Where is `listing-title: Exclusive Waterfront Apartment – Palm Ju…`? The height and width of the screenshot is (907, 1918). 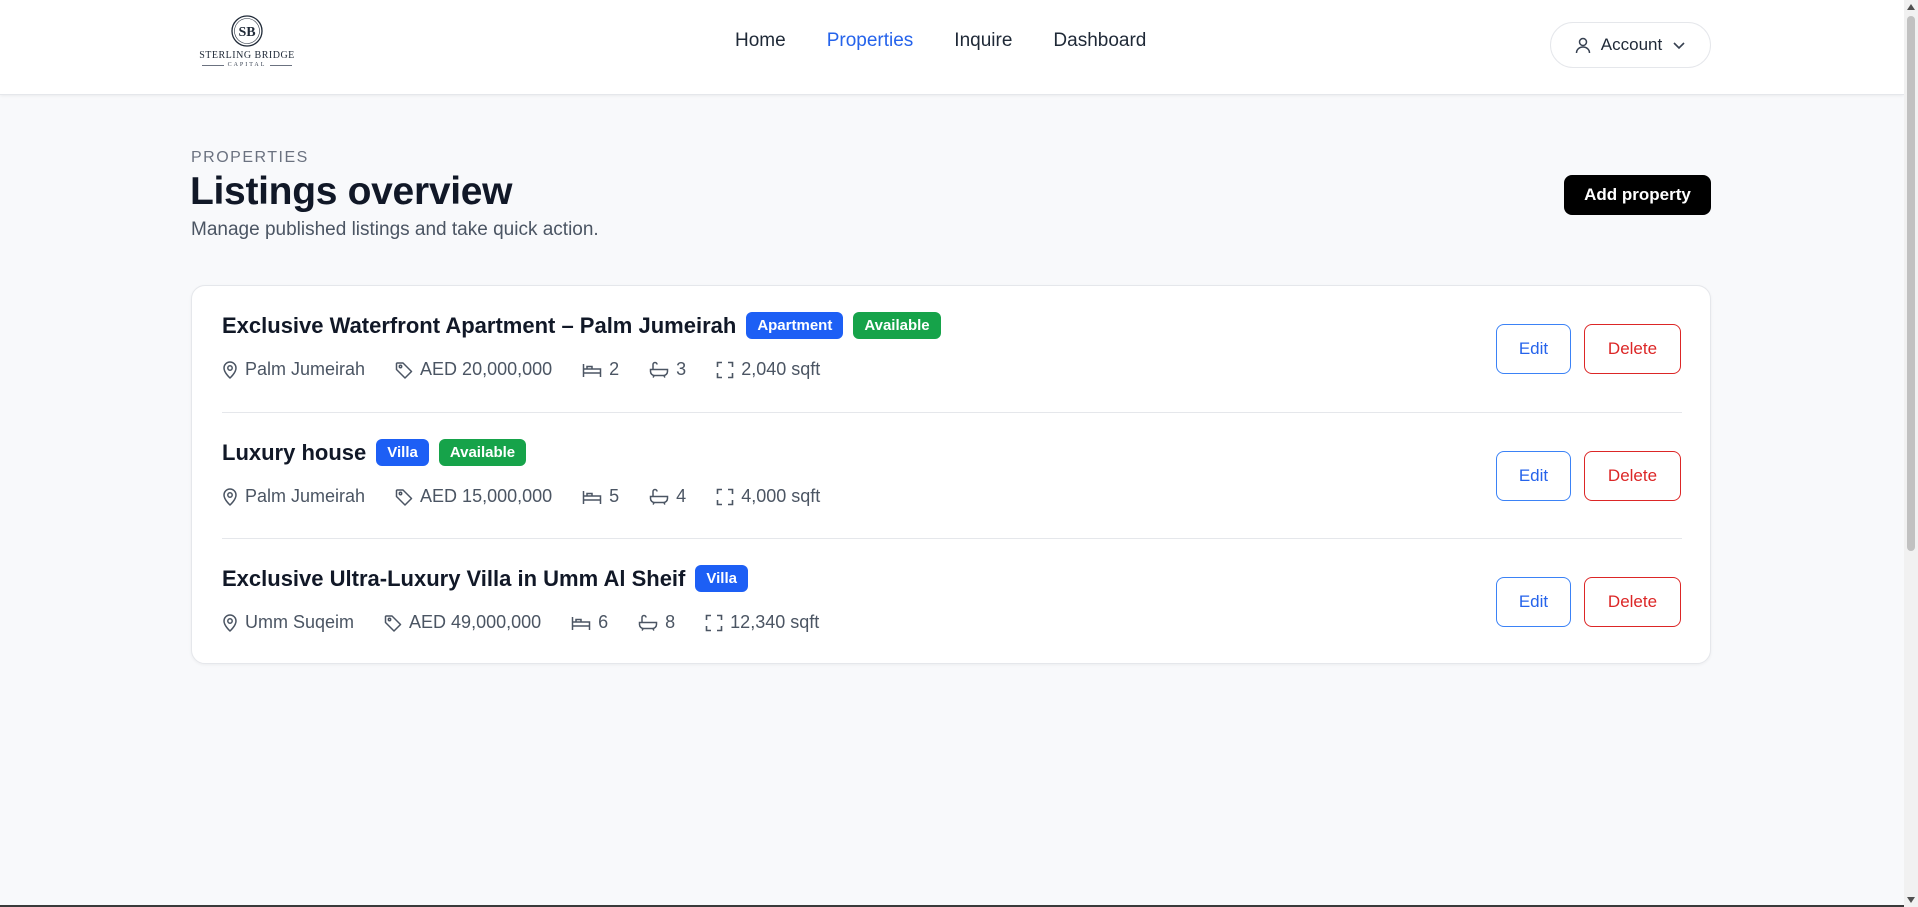
listing-title: Exclusive Waterfront Apartment – Palm Ju… is located at coordinates (479, 326).